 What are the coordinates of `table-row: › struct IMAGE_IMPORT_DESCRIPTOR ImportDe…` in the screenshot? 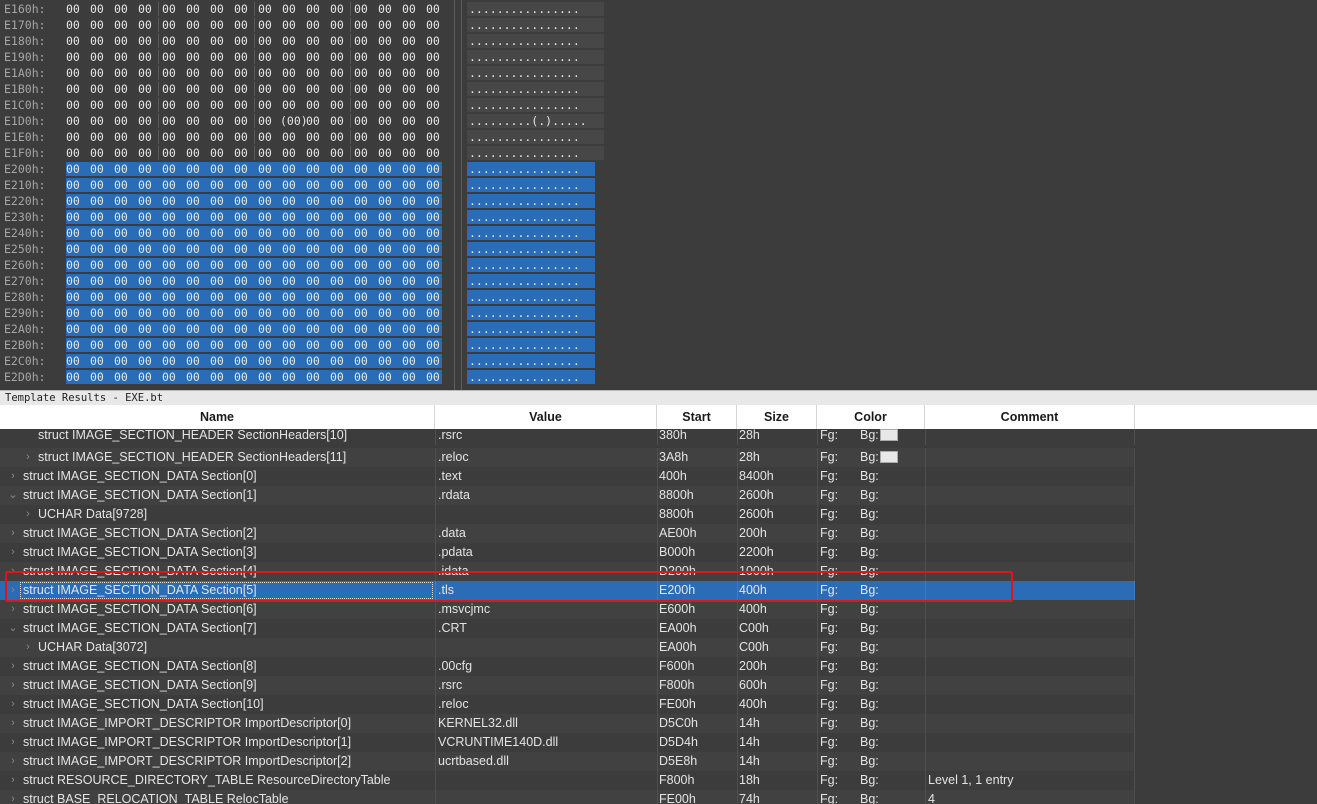 It's located at (567, 742).